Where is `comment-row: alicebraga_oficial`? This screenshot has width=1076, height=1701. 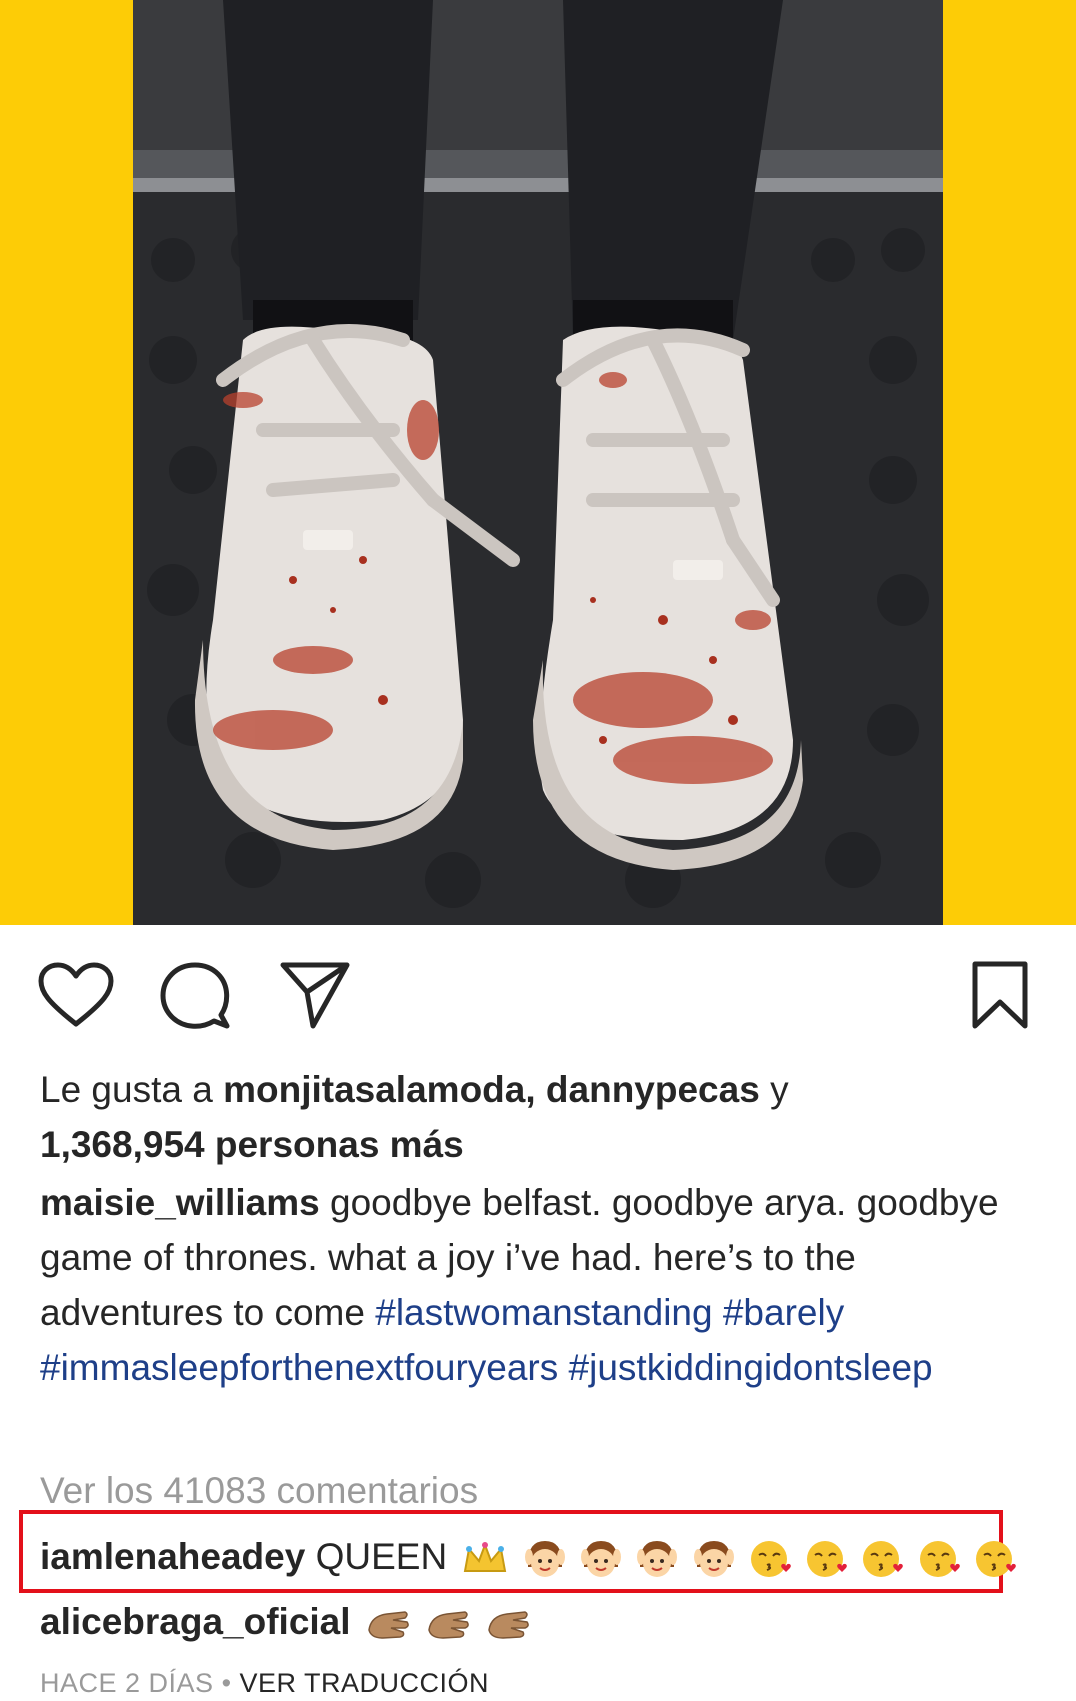
comment-row: alicebraga_oficial is located at coordinates (285, 1621).